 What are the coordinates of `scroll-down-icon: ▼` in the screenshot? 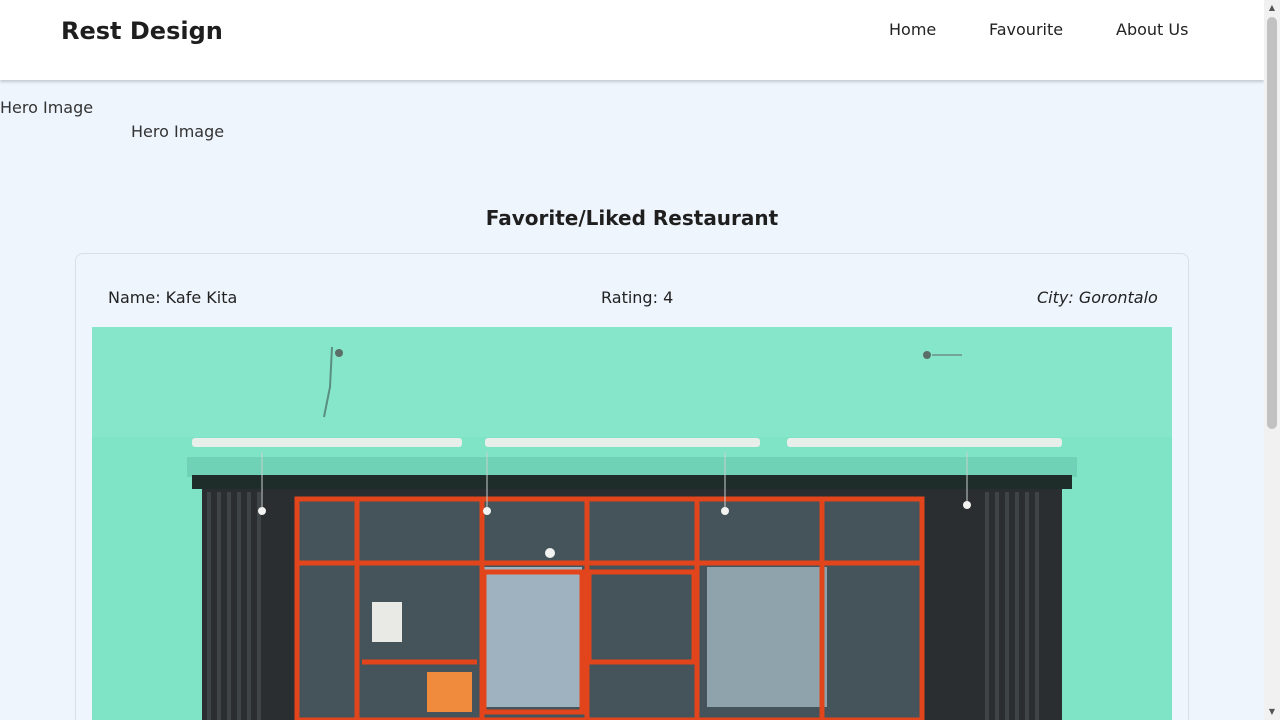 It's located at (1272, 712).